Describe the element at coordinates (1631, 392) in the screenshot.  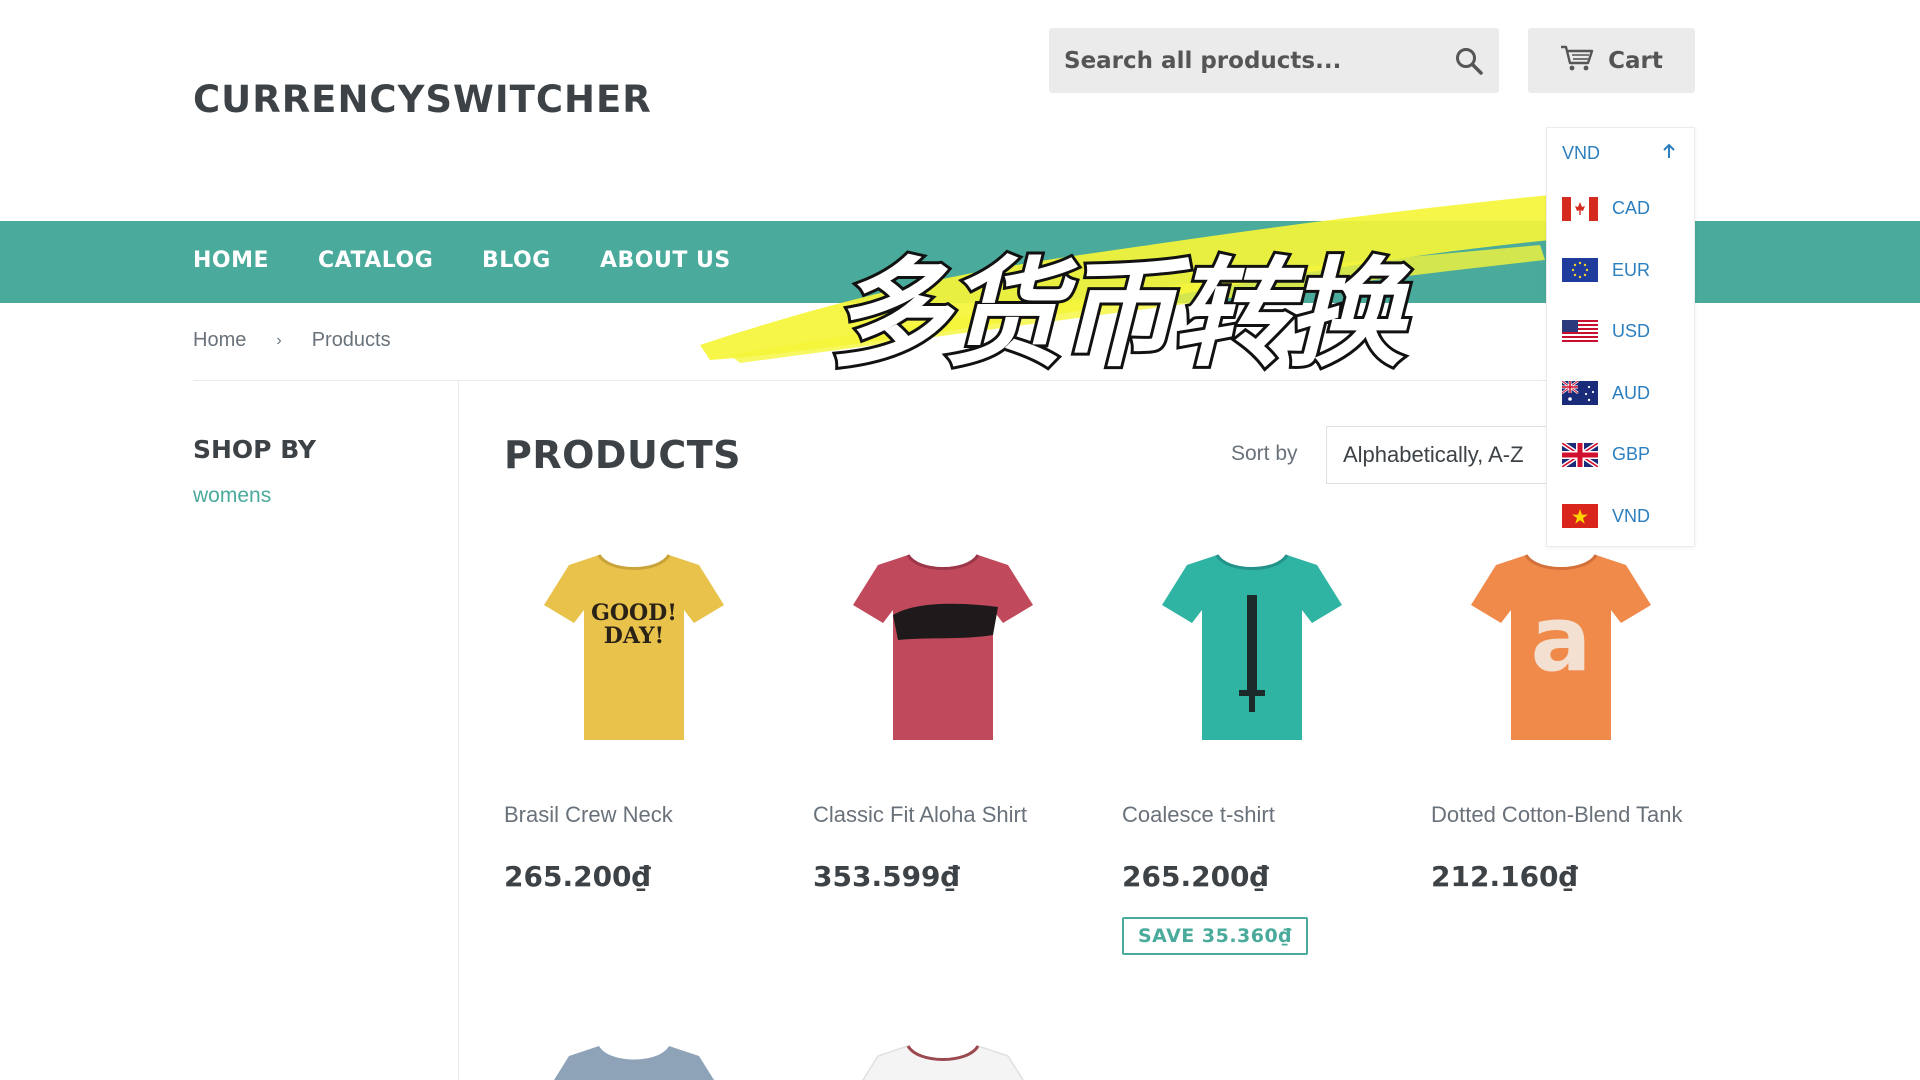
I see `currency-option-label: AUD` at that location.